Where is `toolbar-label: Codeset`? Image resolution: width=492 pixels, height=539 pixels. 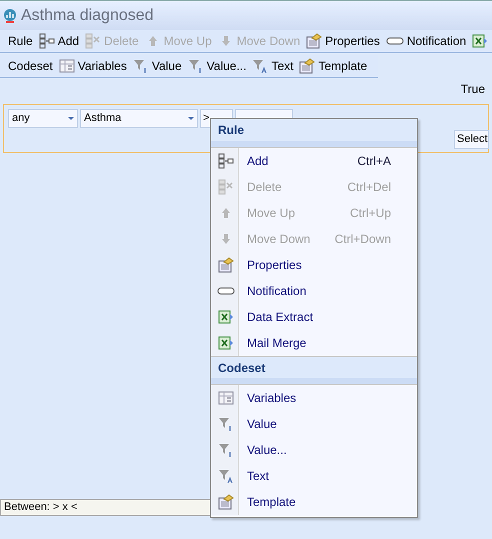
toolbar-label: Codeset is located at coordinates (30, 66).